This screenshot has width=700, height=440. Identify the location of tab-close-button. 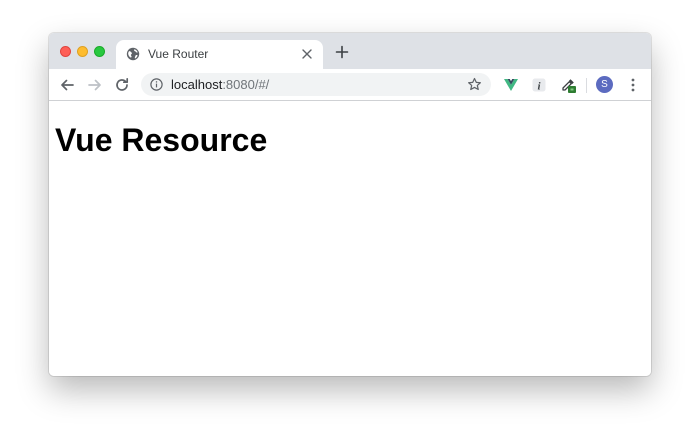
(307, 54).